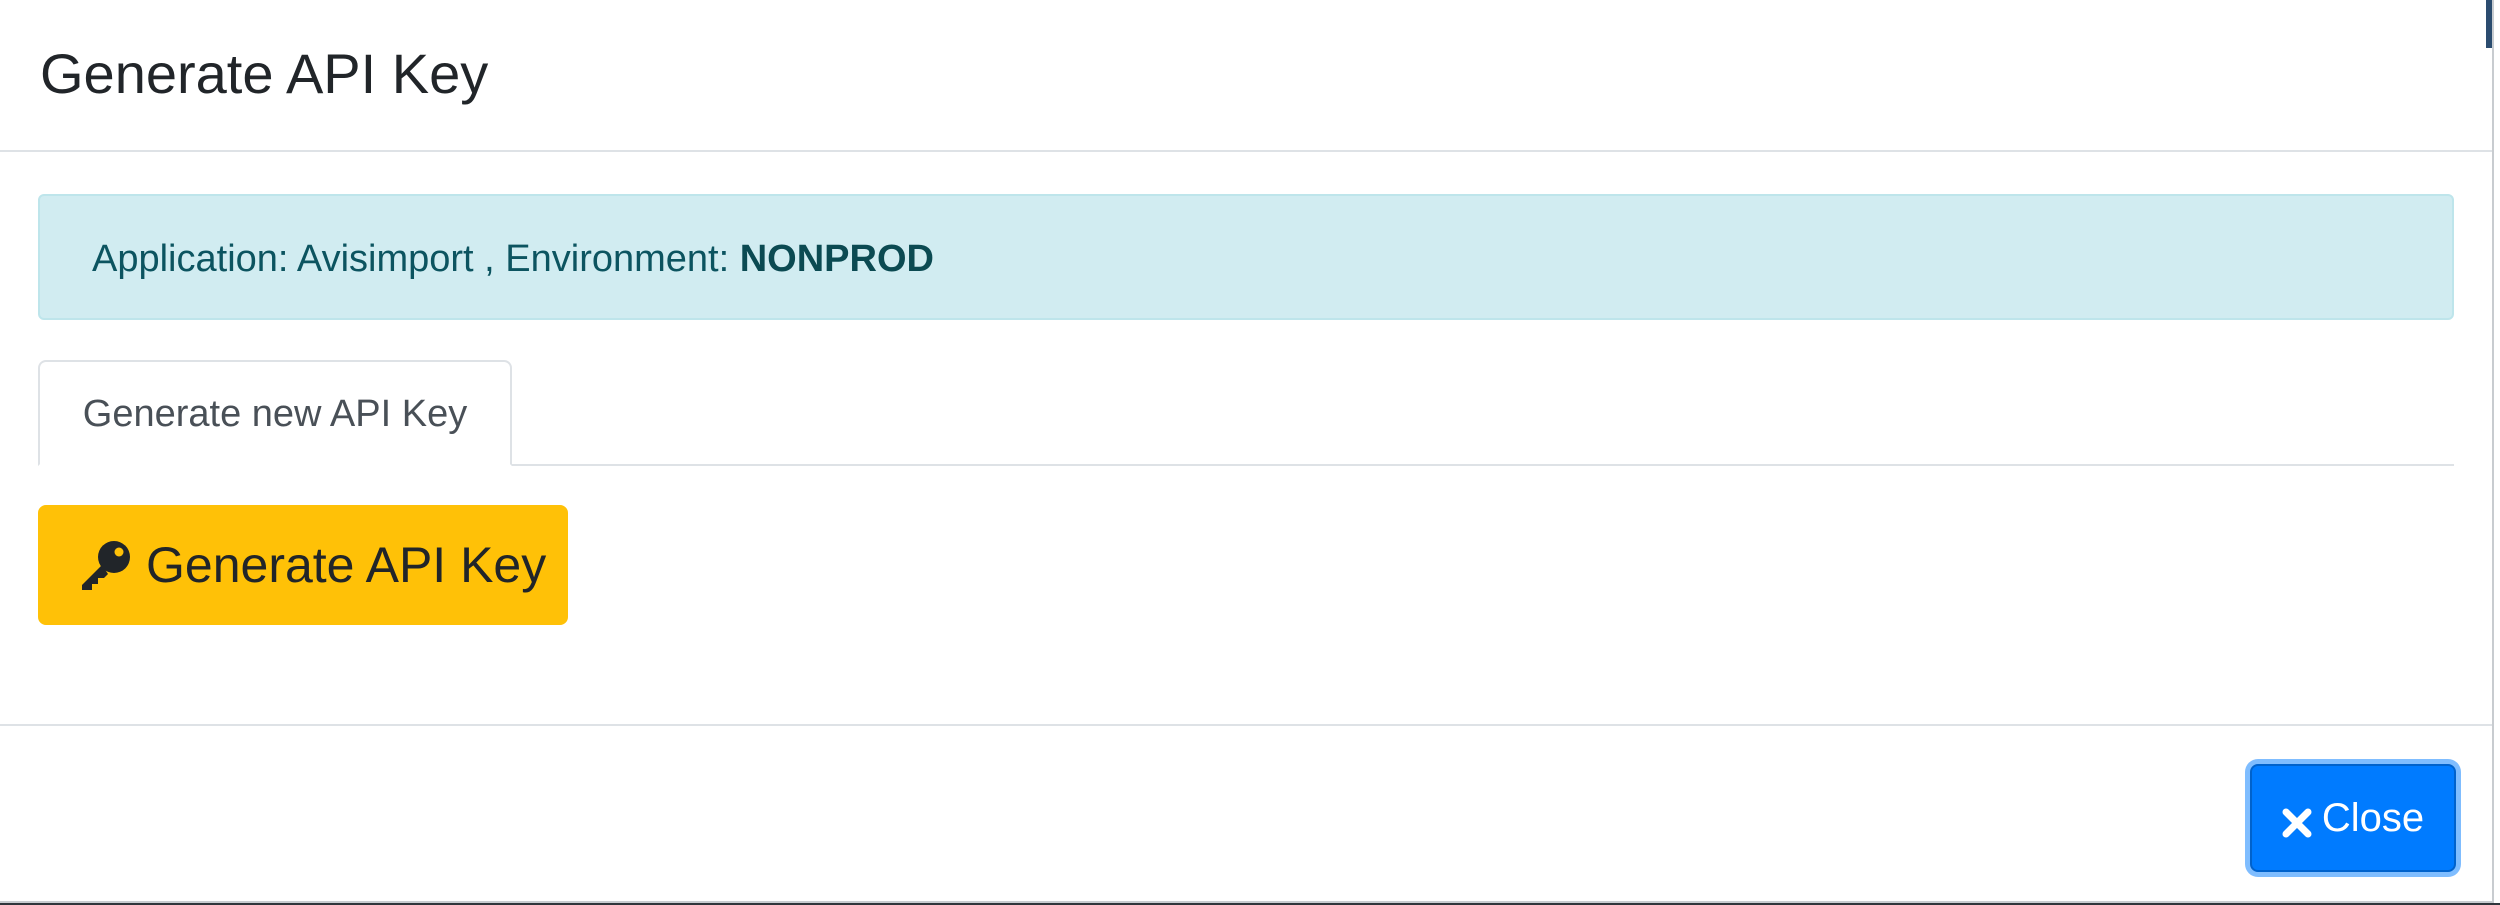  What do you see at coordinates (2373, 817) in the screenshot?
I see `close-label: Close` at bounding box center [2373, 817].